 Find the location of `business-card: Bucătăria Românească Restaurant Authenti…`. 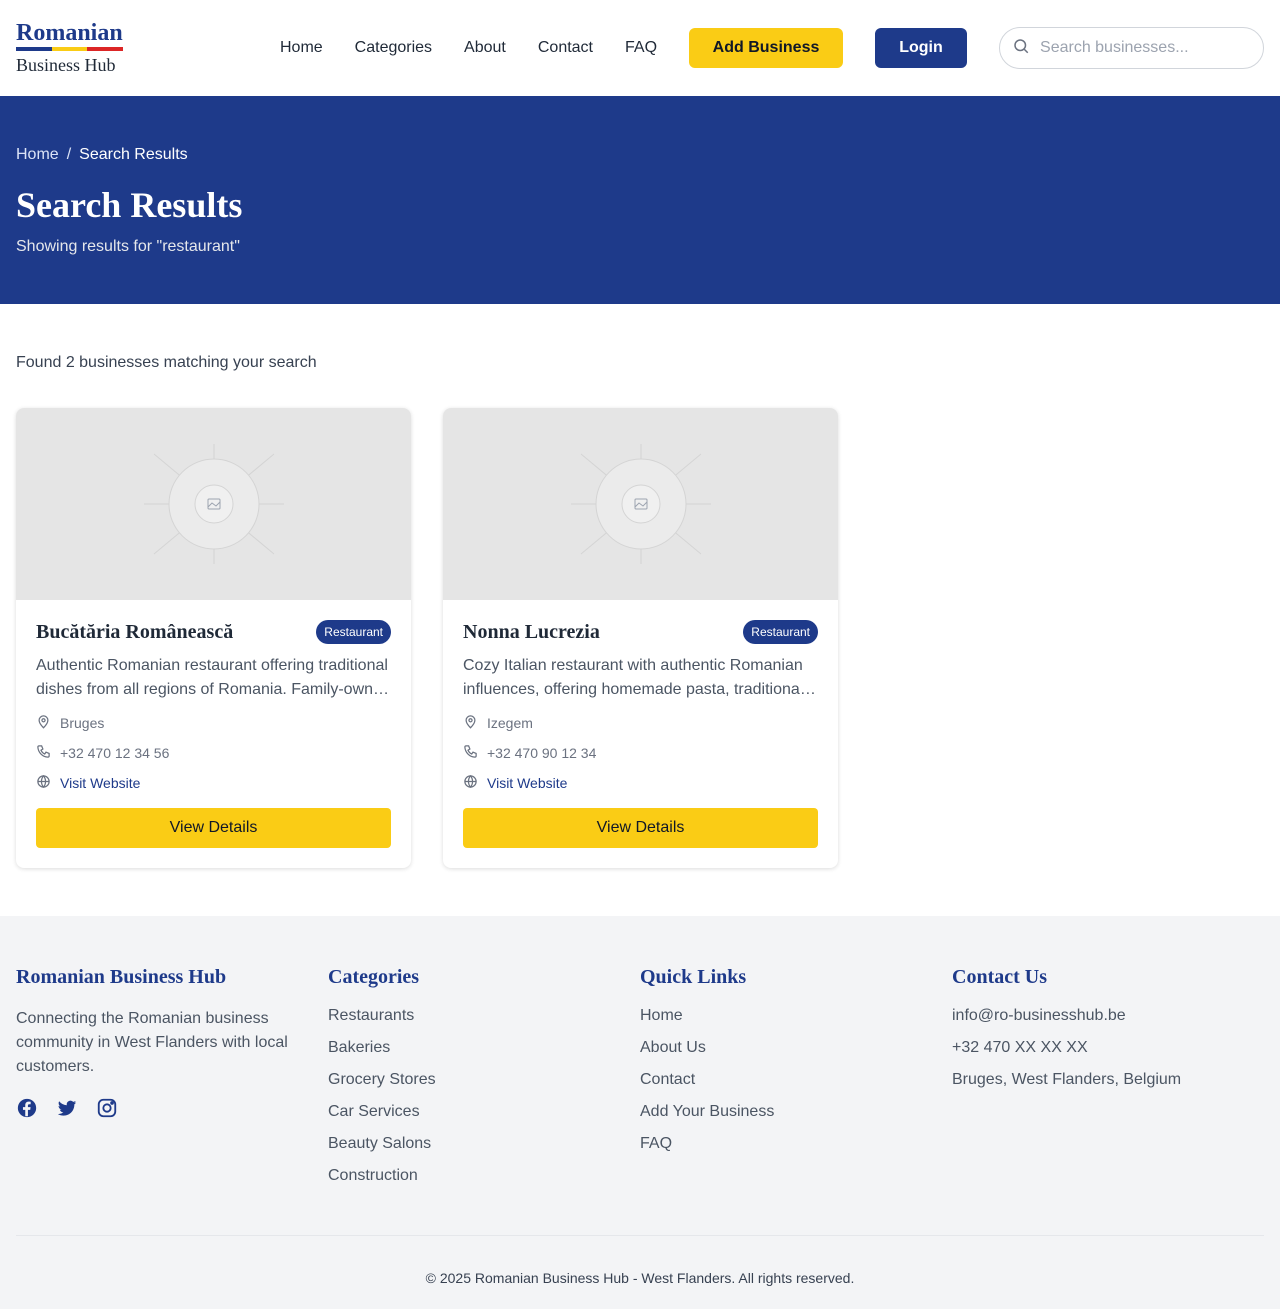

business-card: Bucătăria Românească Restaurant Authenti… is located at coordinates (213, 638).